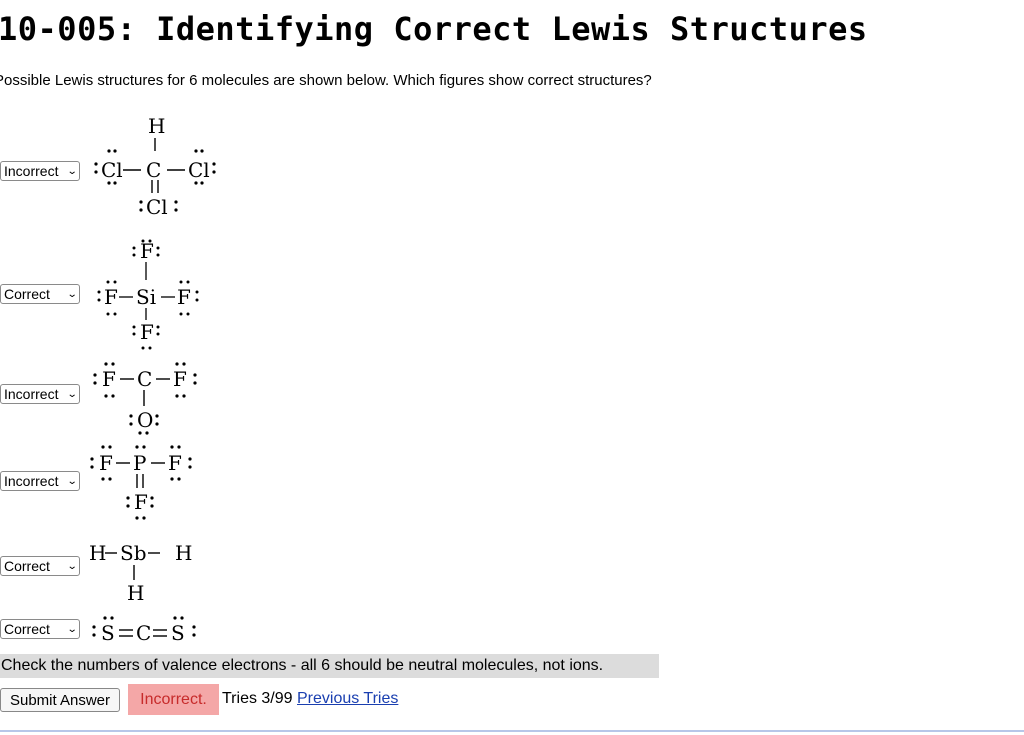  What do you see at coordinates (133, 553) in the screenshot?
I see `atom-label: Sb` at bounding box center [133, 553].